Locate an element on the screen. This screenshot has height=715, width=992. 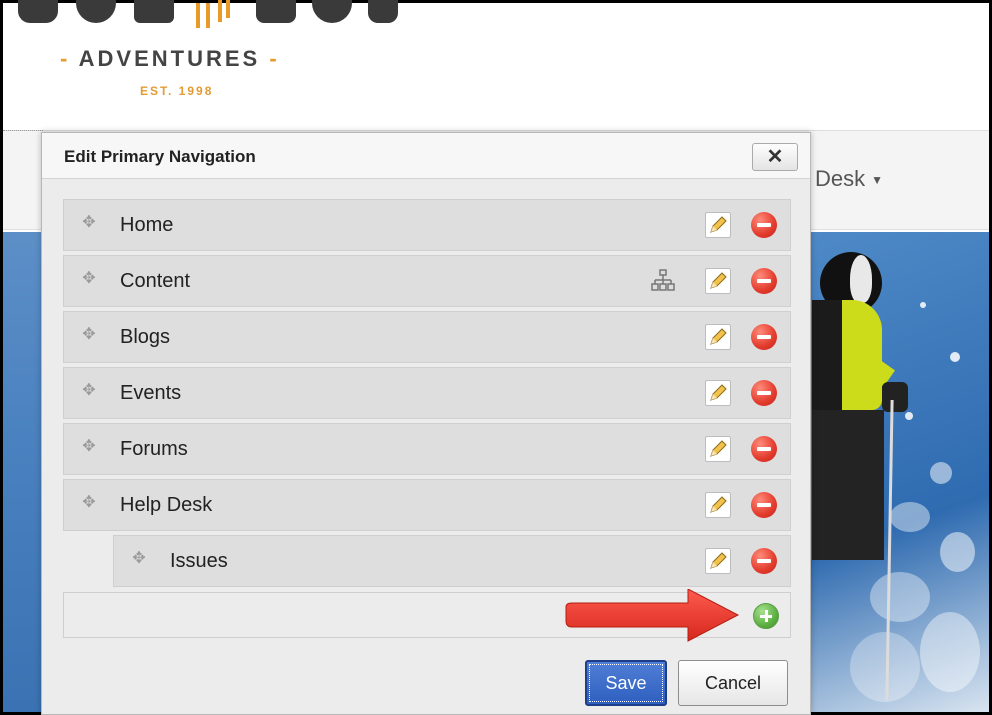
dialog-title: Edit Primary Navigation is located at coordinates (160, 156).